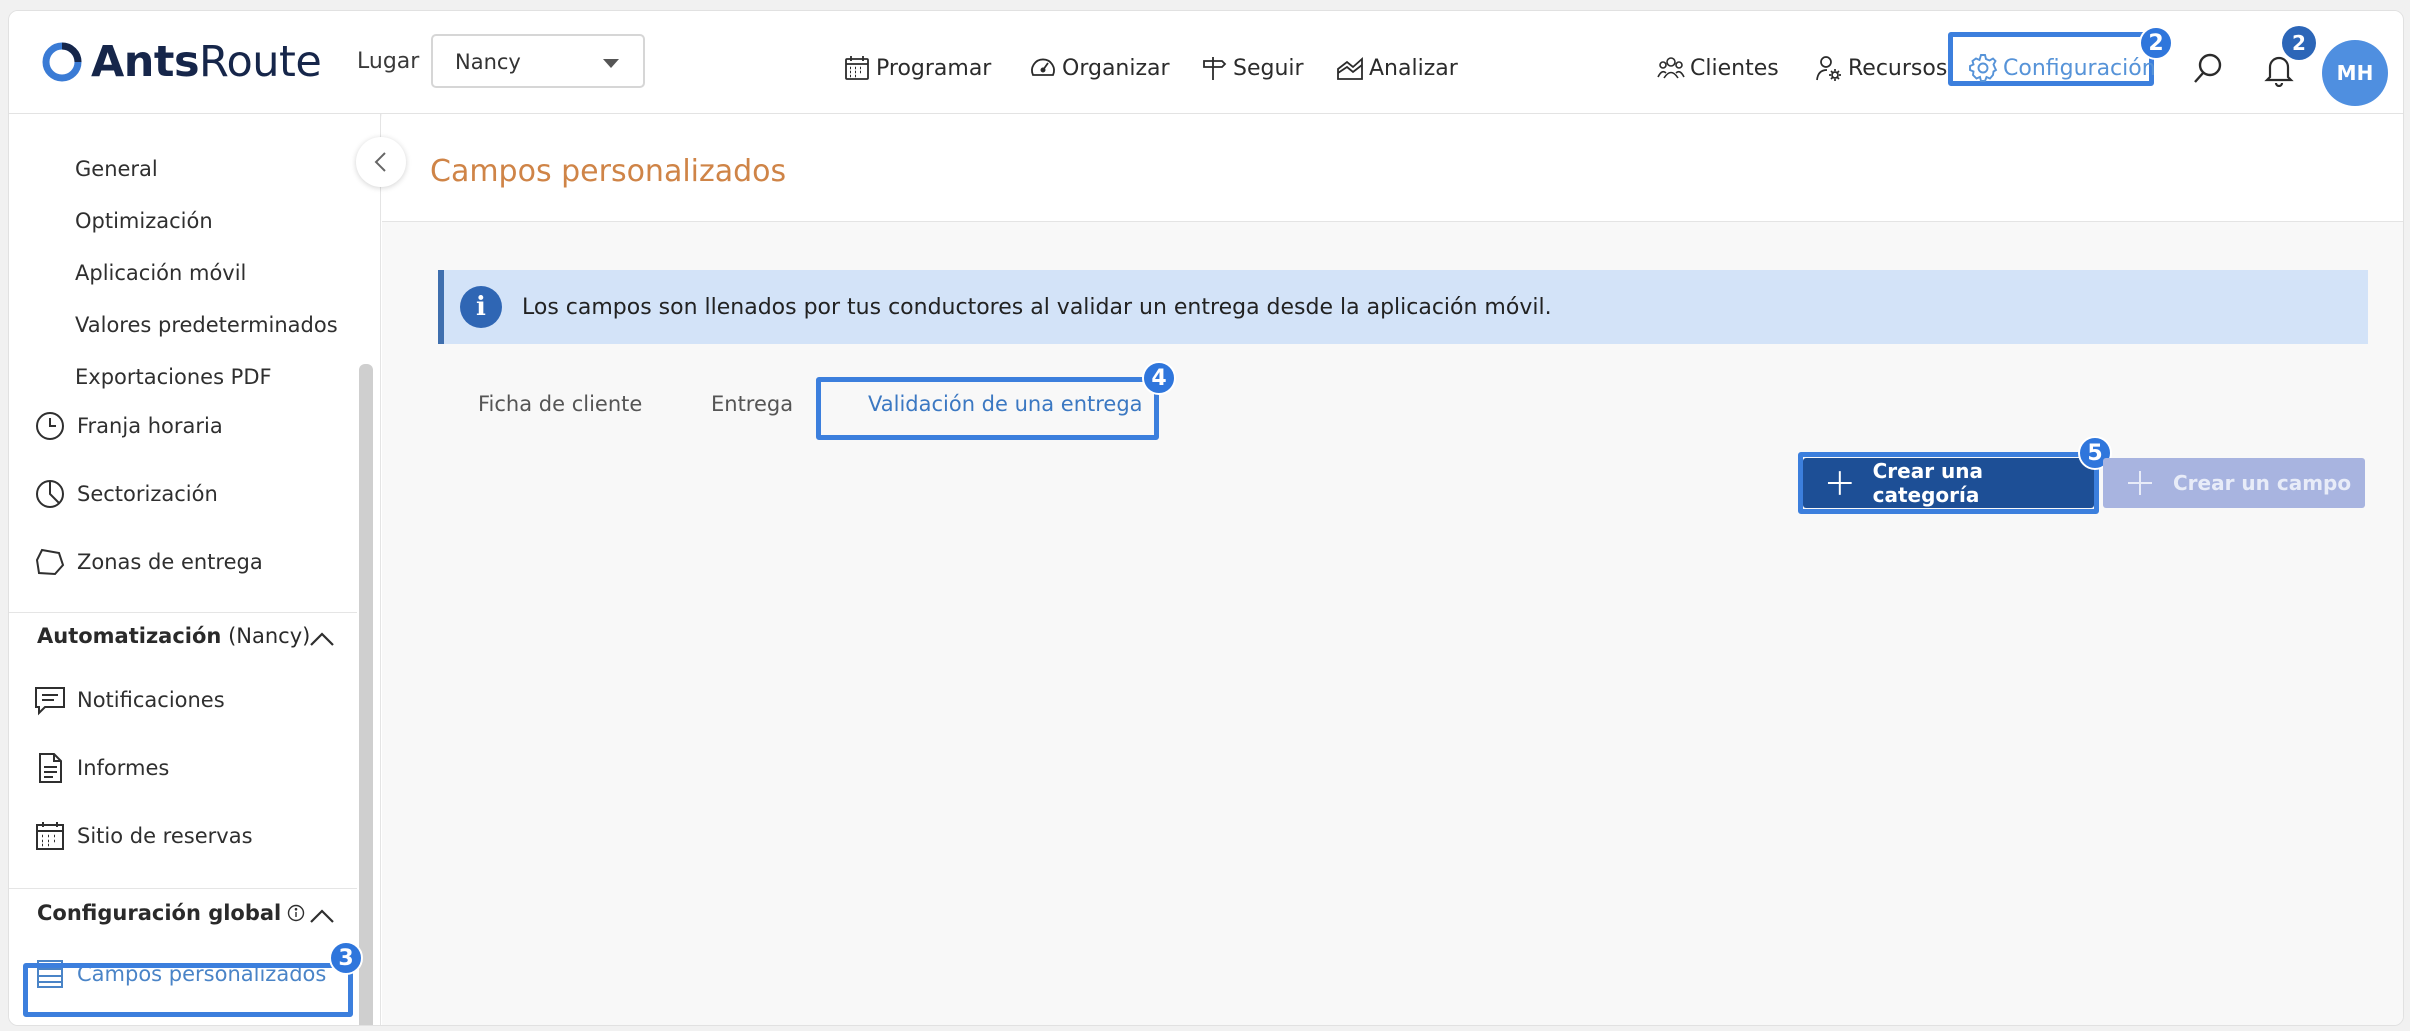  Describe the element at coordinates (1828, 68) in the screenshot. I see `user-gear-icon` at that location.